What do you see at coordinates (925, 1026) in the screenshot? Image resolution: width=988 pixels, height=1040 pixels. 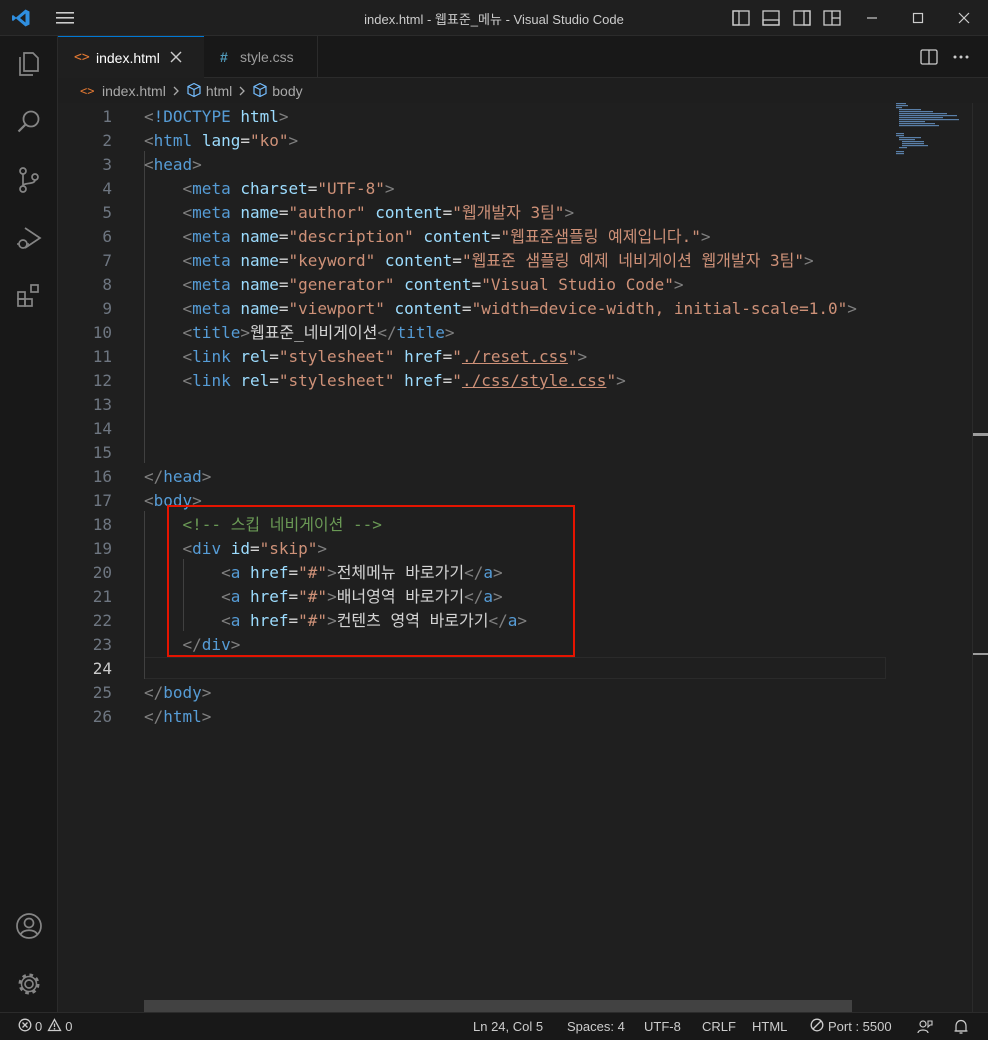 I see `feedback-icon` at bounding box center [925, 1026].